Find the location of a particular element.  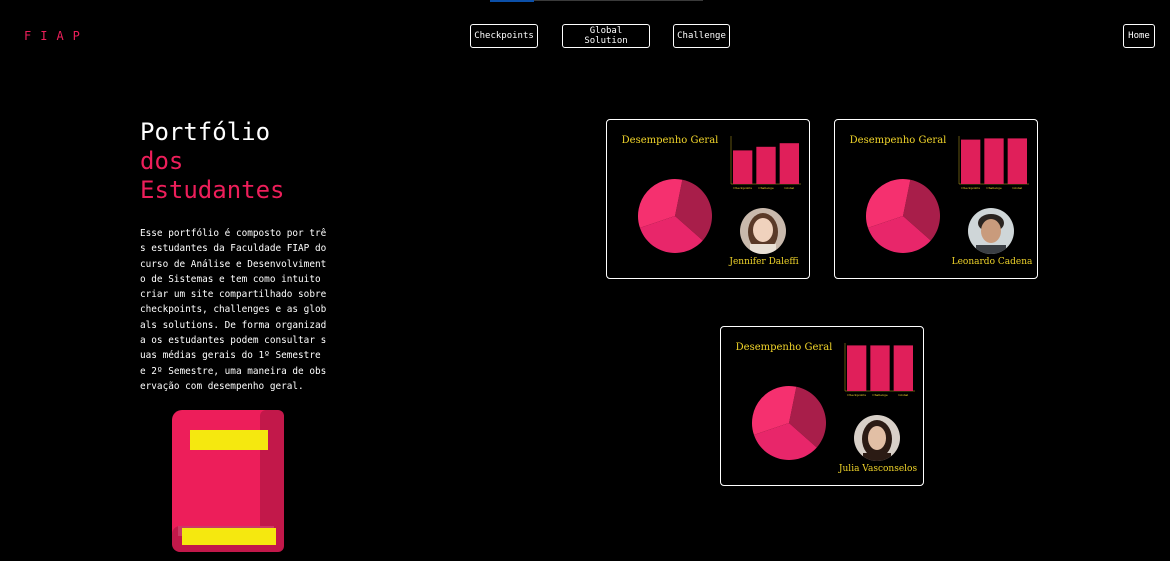

fiap-logo: FIAP is located at coordinates (56, 36).